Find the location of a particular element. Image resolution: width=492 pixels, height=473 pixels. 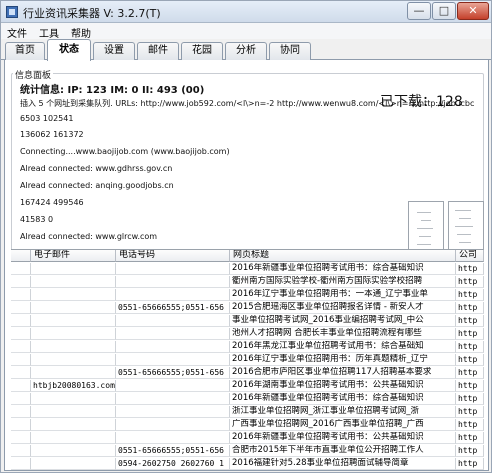

cell-title: 2016福建针对5.28事业单位招聘面试辅导简章 is located at coordinates (343, 464).